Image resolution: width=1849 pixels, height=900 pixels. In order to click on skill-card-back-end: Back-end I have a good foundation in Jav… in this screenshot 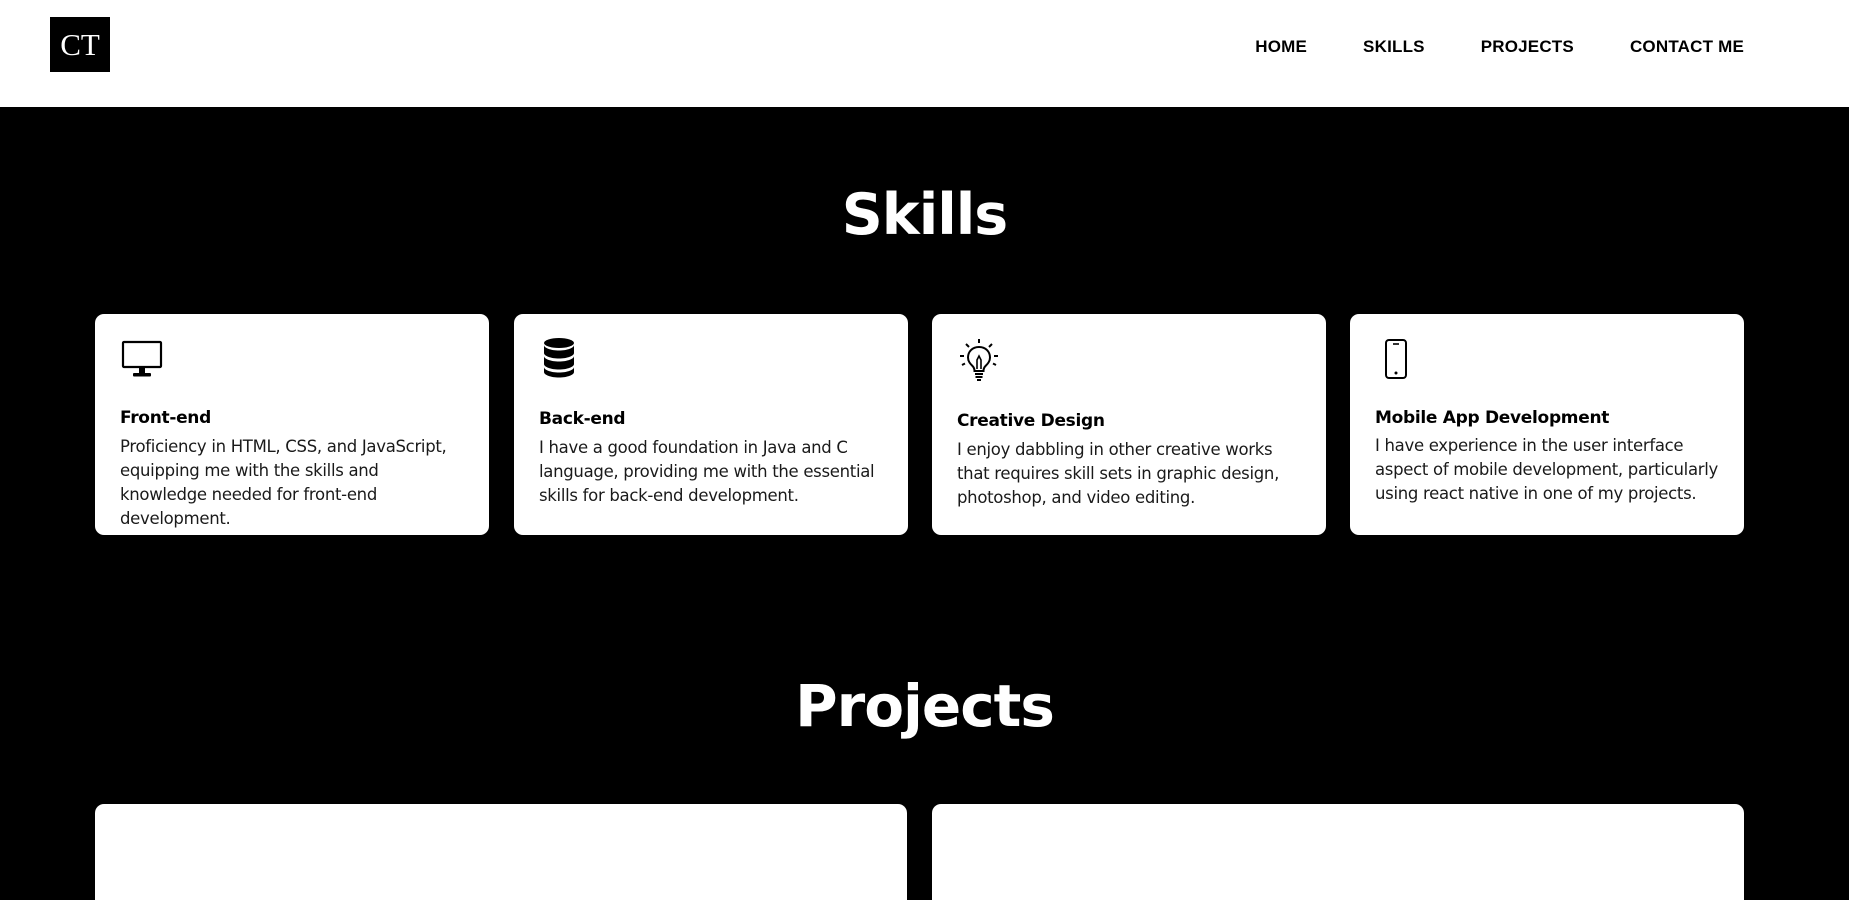, I will do `click(711, 424)`.